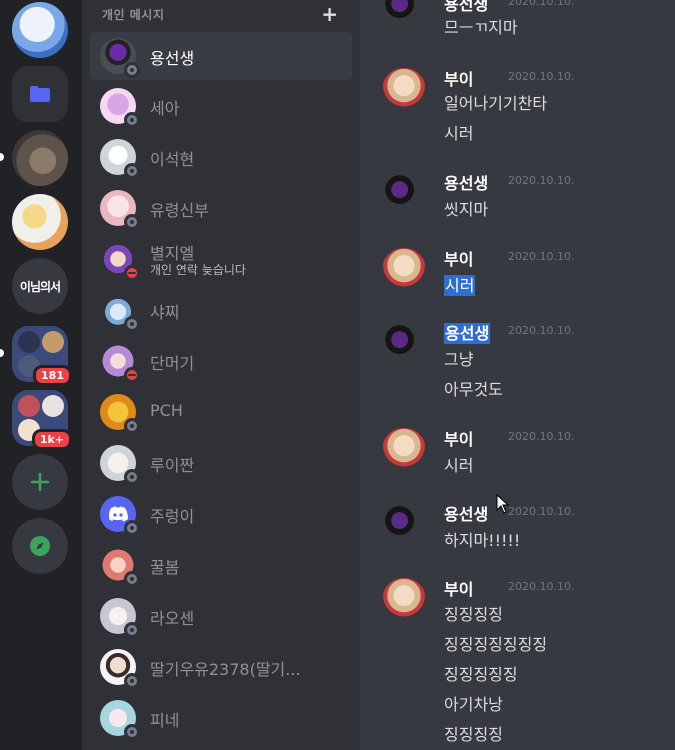 The image size is (675, 750). Describe the element at coordinates (482, 540) in the screenshot. I see `message-text: 하지마!!!!!` at that location.